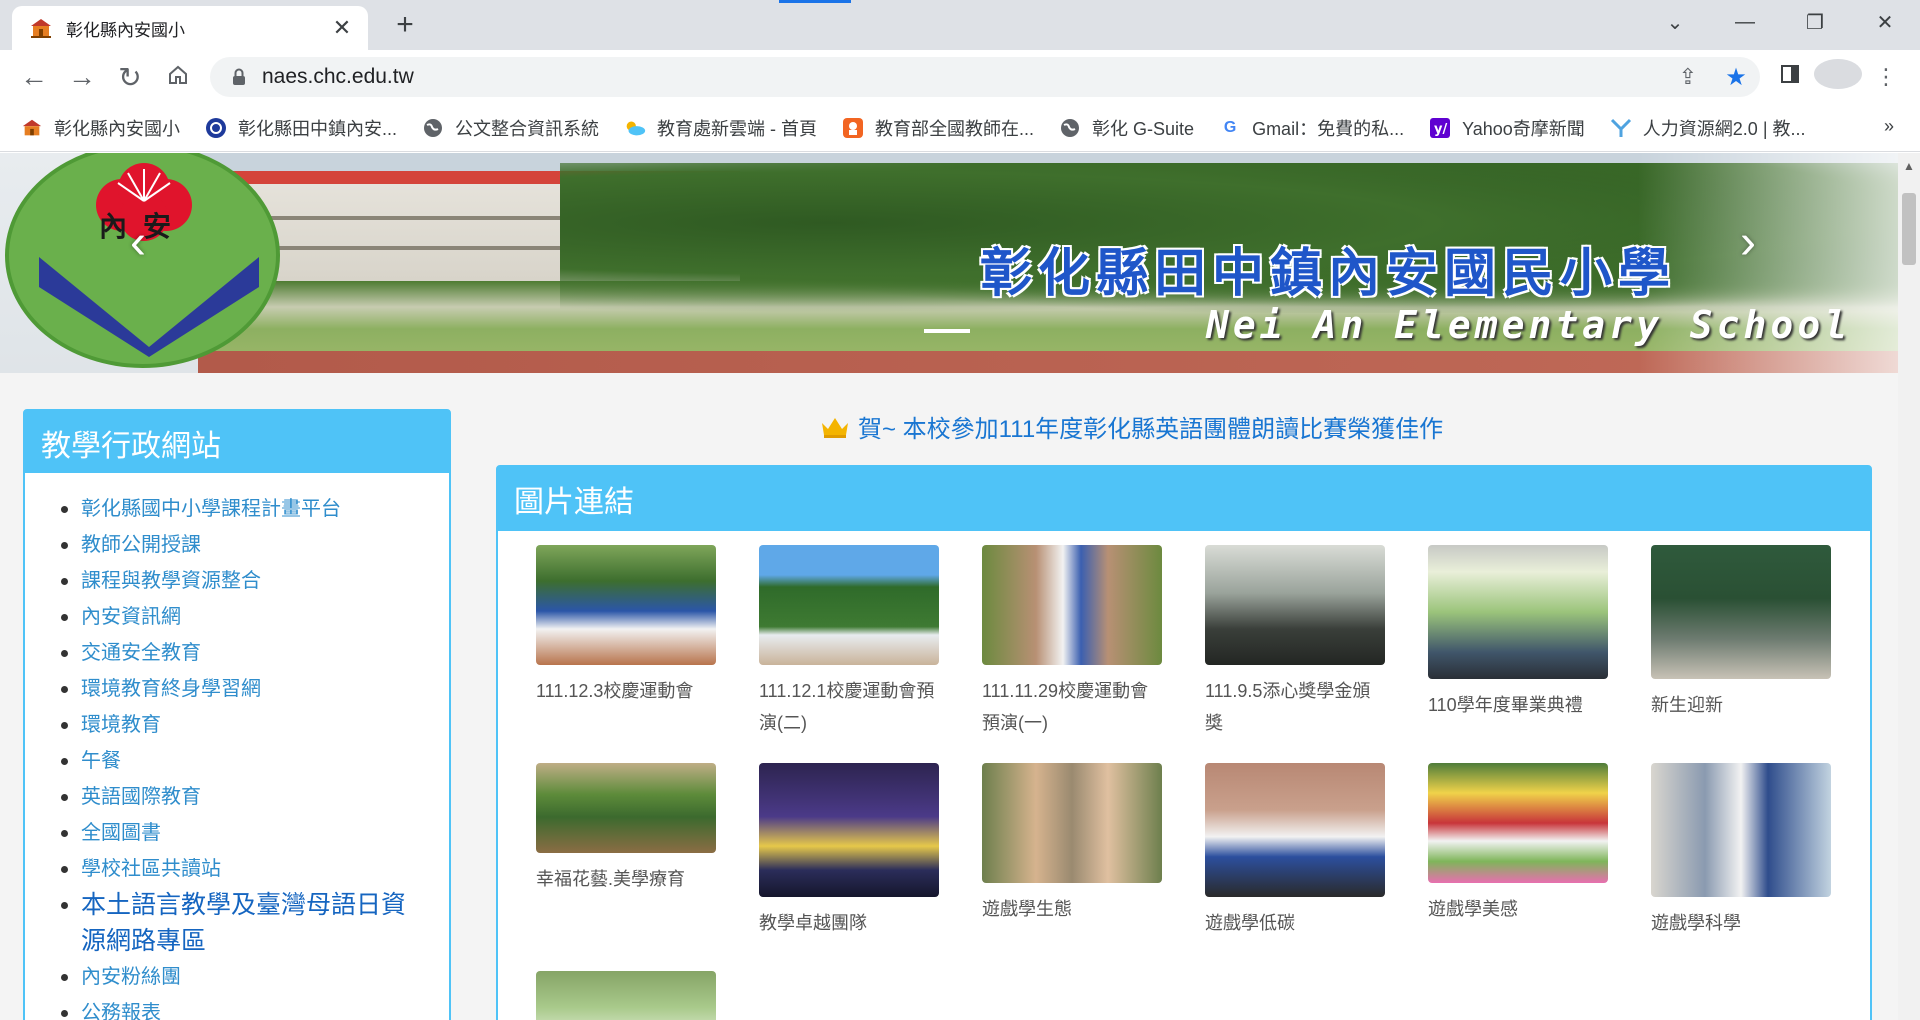 The width and height of the screenshot is (1920, 1020). I want to click on sidebar-link: 學校社區共讀站, so click(255, 869).